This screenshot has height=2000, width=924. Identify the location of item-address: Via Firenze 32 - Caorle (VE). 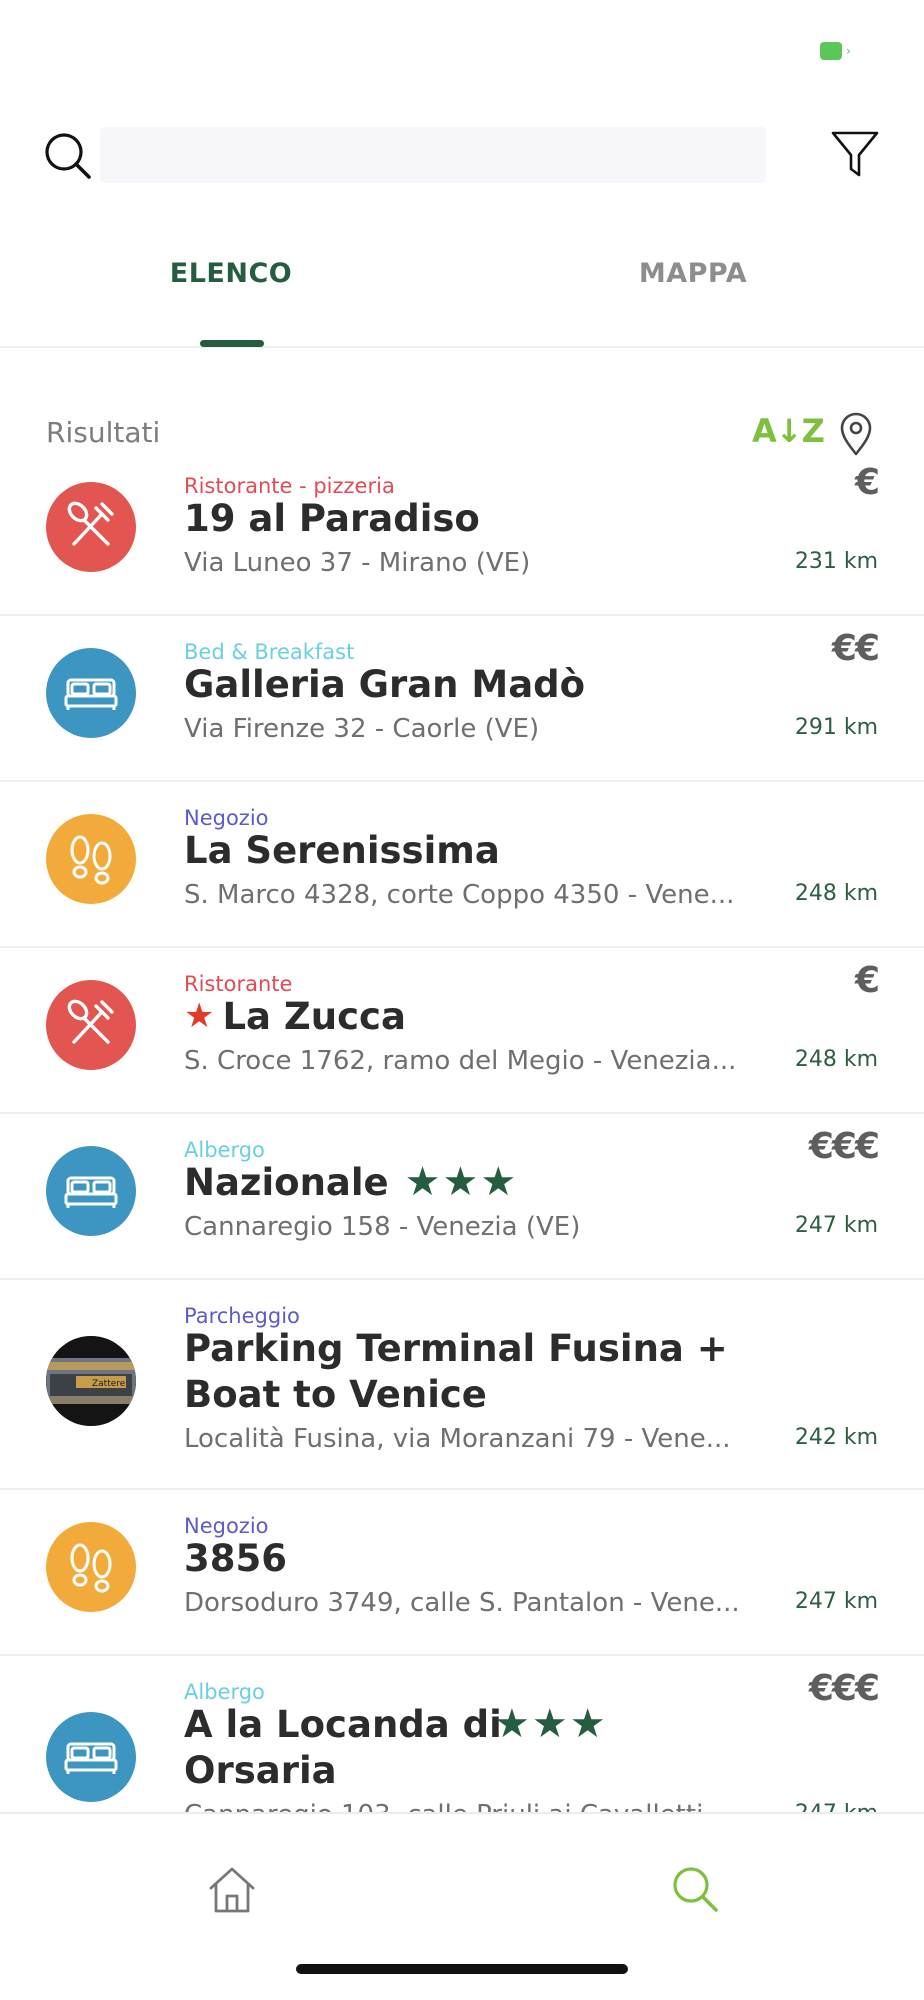
(362, 729).